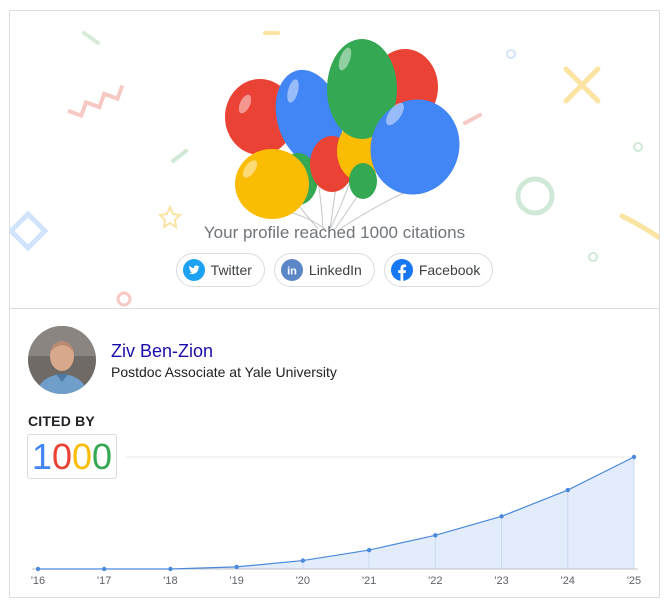 This screenshot has height=609, width=669. Describe the element at coordinates (236, 581) in the screenshot. I see `chart-x-tick-label: '19` at that location.